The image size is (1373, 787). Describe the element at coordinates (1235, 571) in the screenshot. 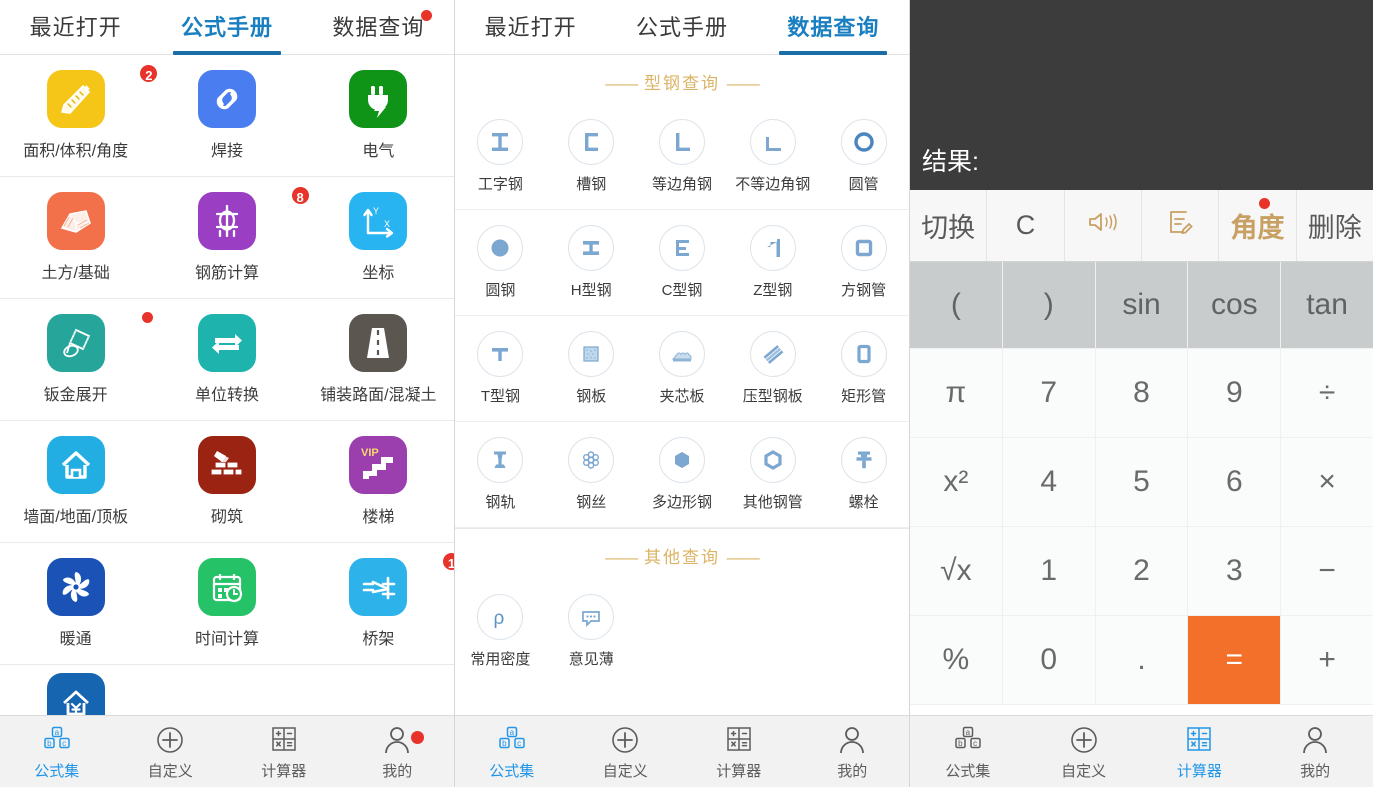

I see `key-3: 3` at that location.